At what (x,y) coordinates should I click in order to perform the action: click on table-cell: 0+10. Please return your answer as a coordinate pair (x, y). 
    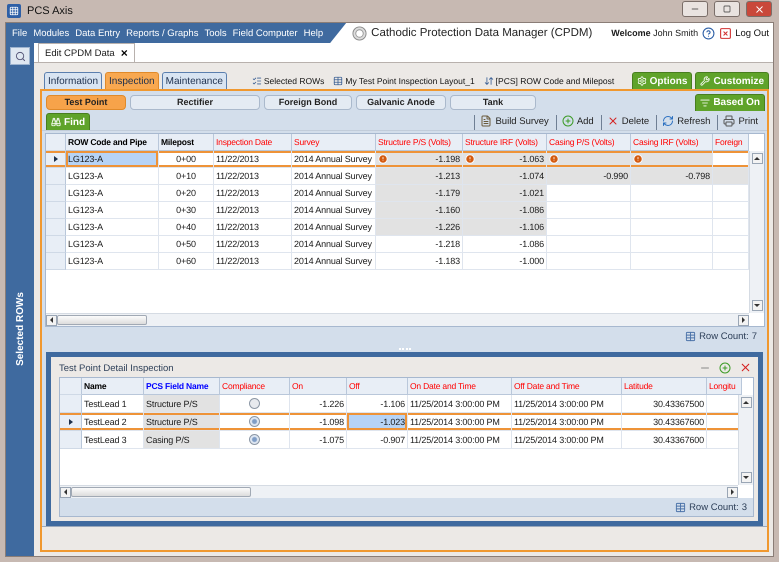
    Looking at the image, I should click on (186, 176).